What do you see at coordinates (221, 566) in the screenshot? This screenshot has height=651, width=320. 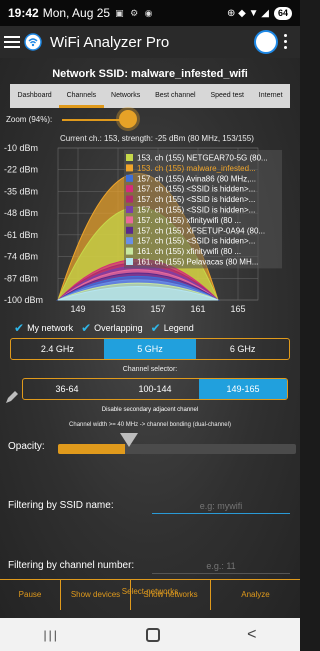 I see `channel-filter-input` at bounding box center [221, 566].